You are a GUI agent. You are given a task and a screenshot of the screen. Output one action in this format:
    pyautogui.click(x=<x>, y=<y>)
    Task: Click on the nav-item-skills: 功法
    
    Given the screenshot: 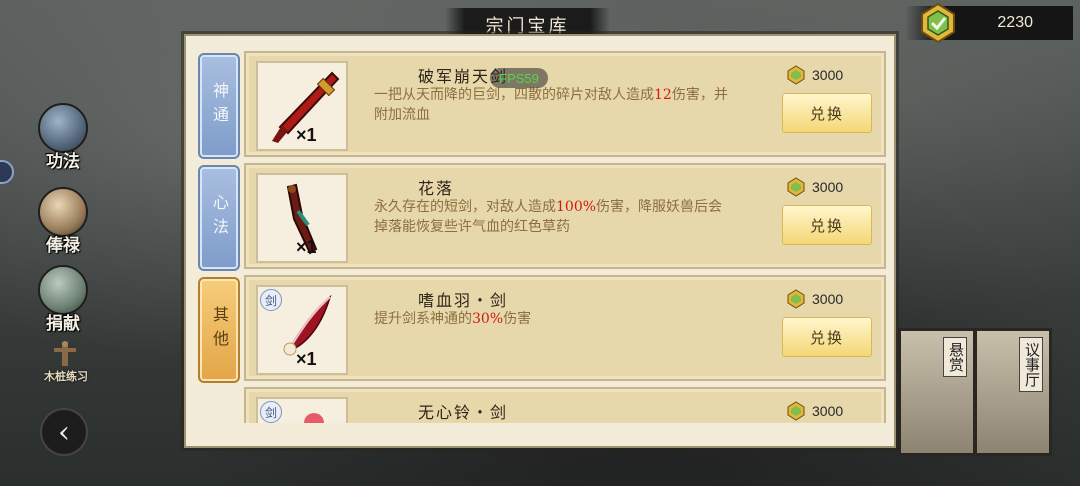 What is the action you would take?
    pyautogui.click(x=63, y=137)
    